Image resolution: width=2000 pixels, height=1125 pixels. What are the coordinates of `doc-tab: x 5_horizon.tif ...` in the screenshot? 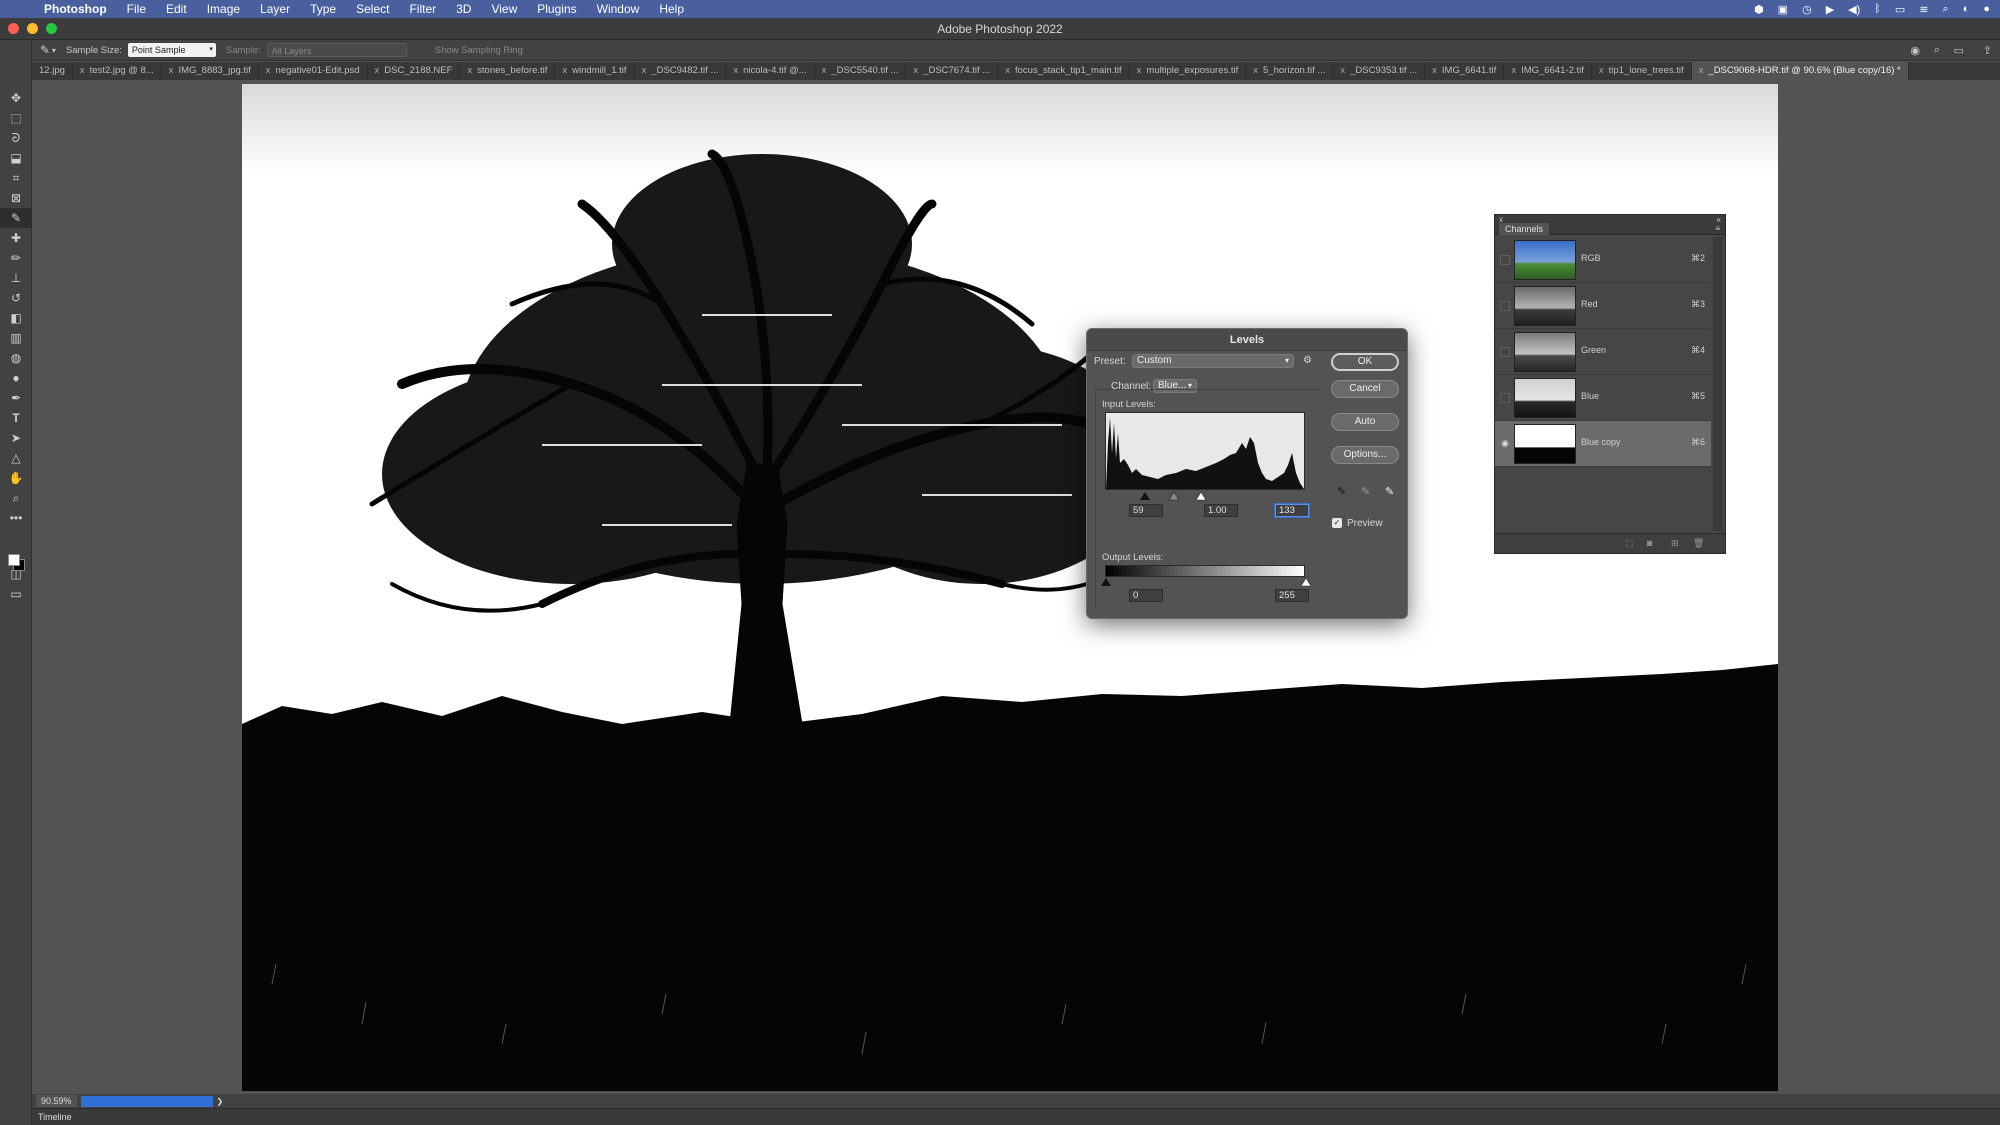 It's located at (1290, 71).